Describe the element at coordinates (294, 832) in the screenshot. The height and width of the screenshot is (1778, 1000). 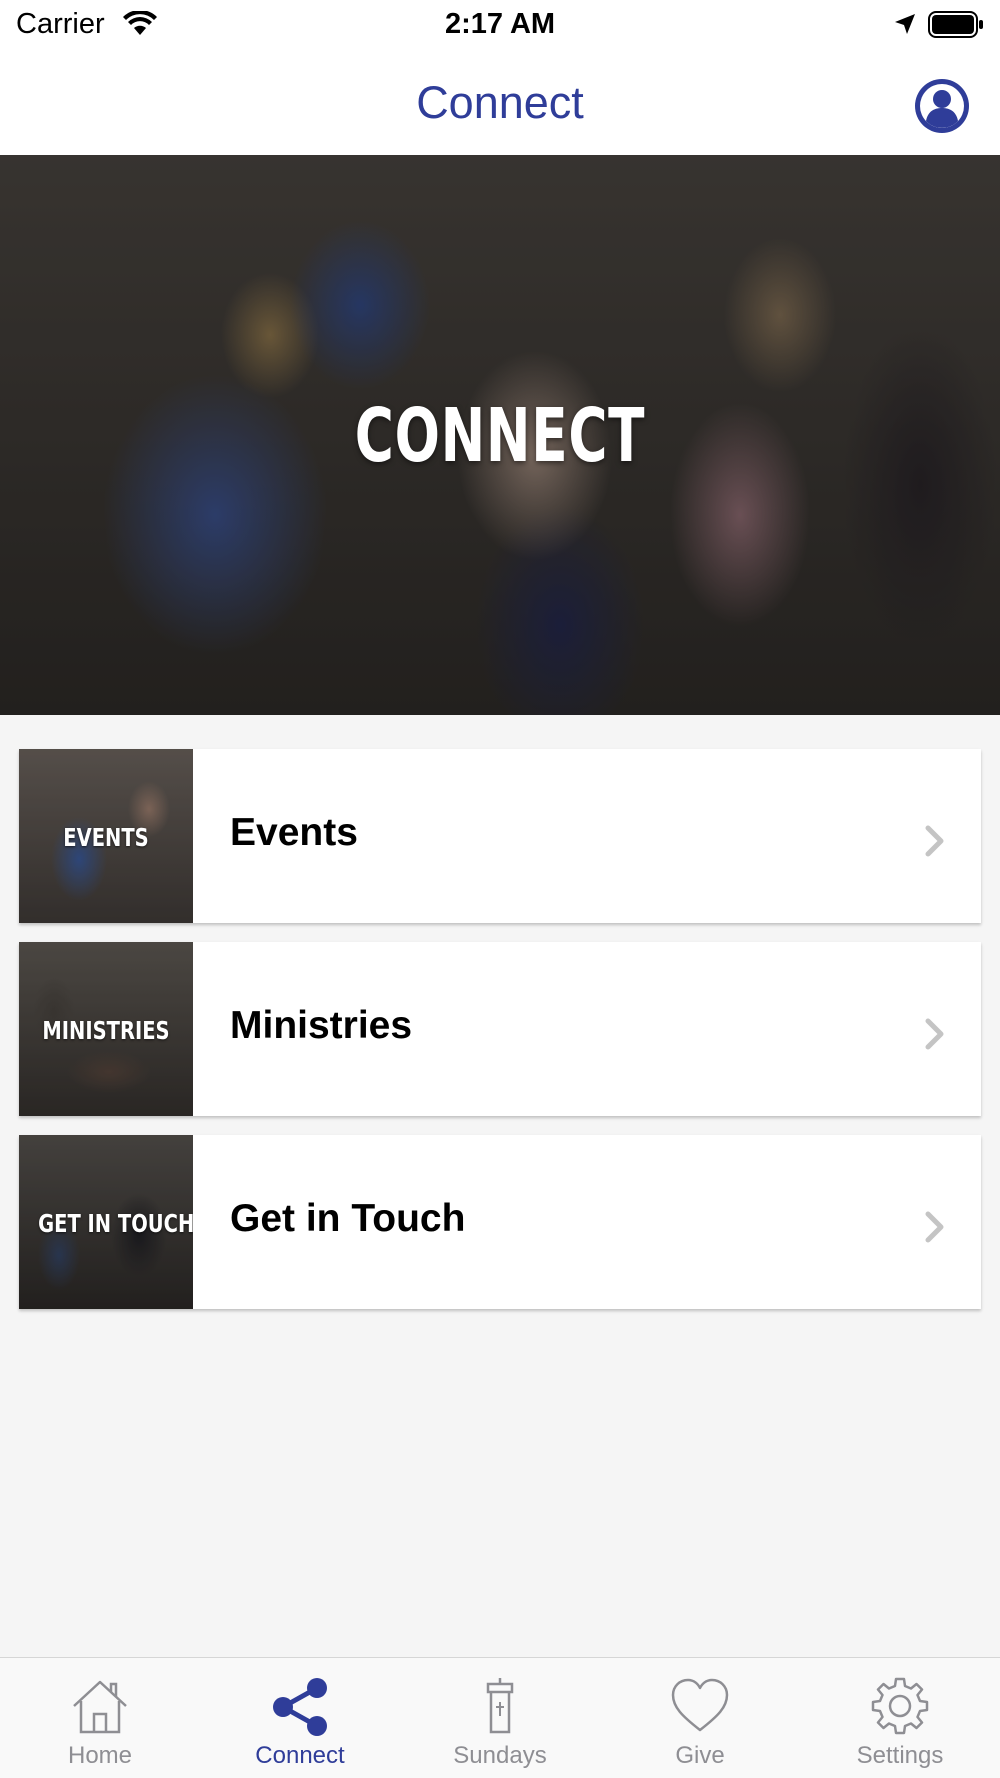
I see `list-item-label: Events` at that location.